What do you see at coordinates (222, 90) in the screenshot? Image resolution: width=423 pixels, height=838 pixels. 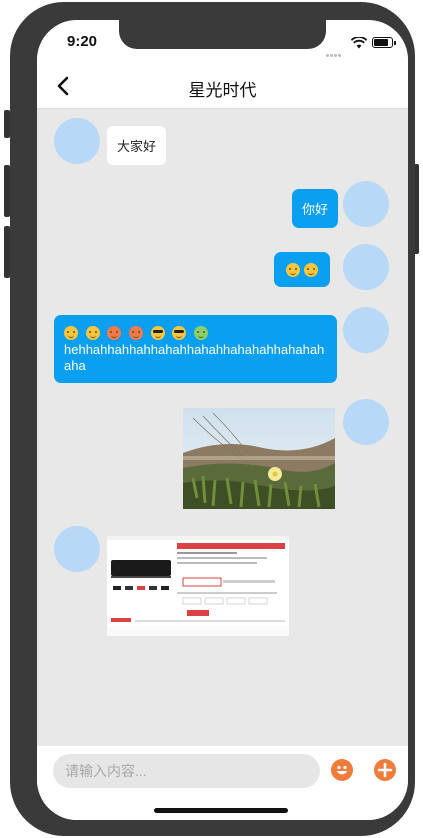 I see `chat-title: 星光时代` at bounding box center [222, 90].